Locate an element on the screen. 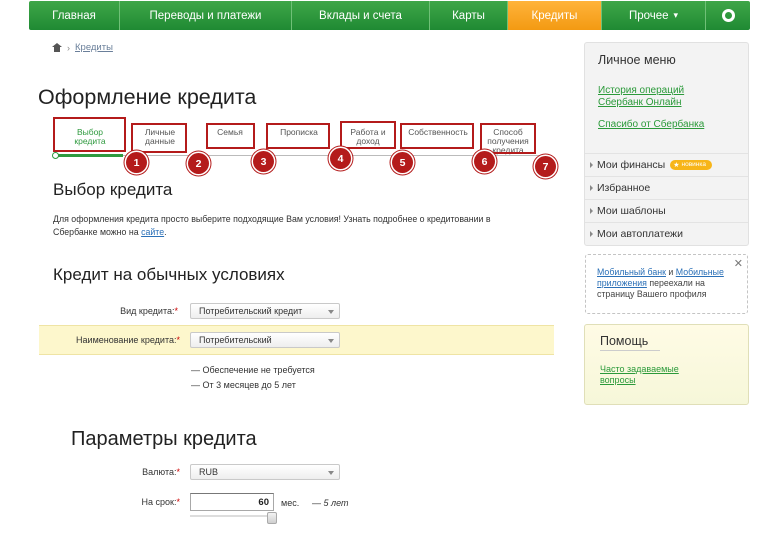 The image size is (769, 533). term-input: 60 is located at coordinates (232, 502).